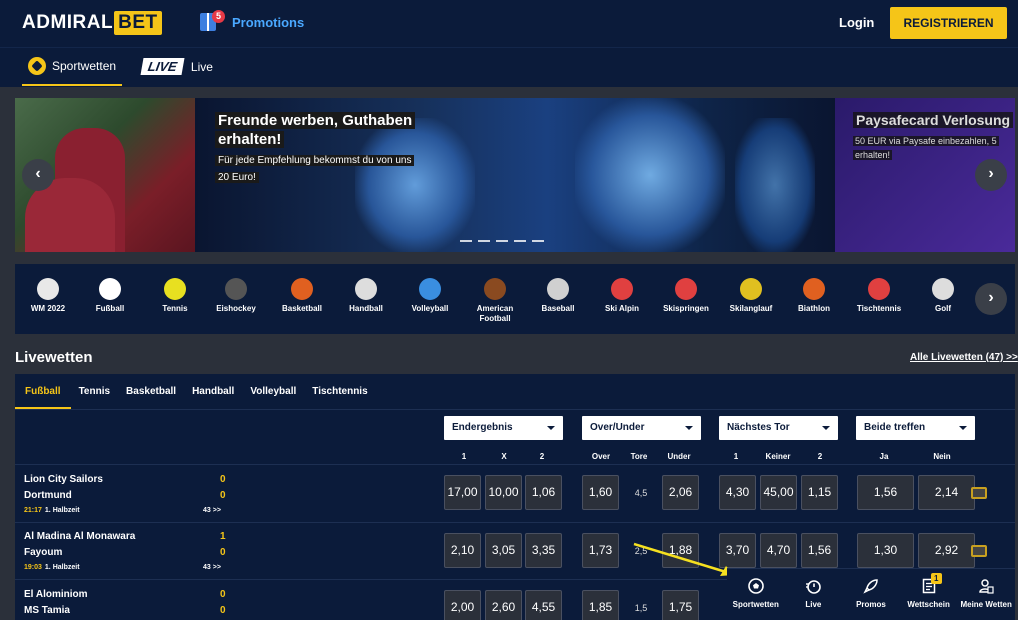  I want to click on tab-live: LIVE Live, so click(176, 66).